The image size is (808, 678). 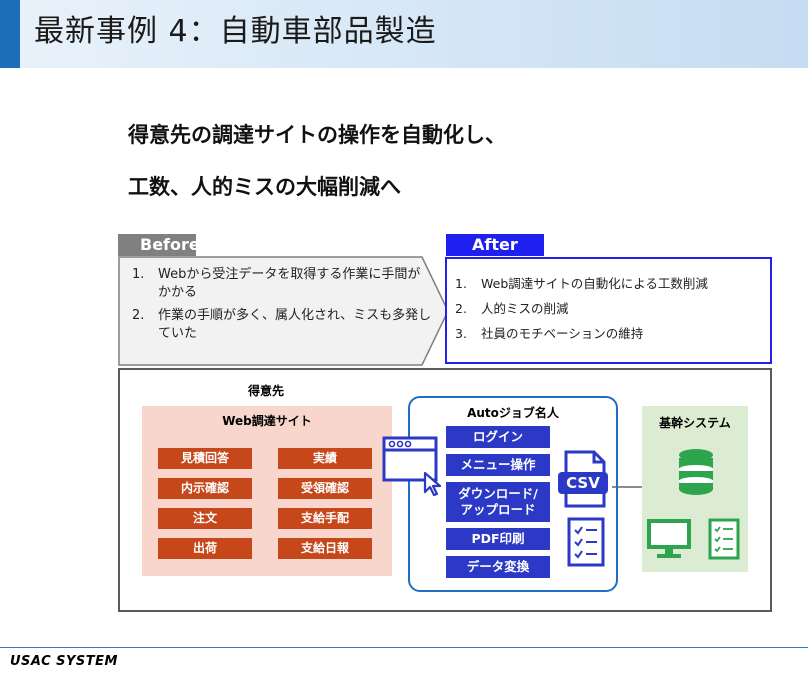 I want to click on web-site-label: Web調達サイト, so click(x=267, y=421).